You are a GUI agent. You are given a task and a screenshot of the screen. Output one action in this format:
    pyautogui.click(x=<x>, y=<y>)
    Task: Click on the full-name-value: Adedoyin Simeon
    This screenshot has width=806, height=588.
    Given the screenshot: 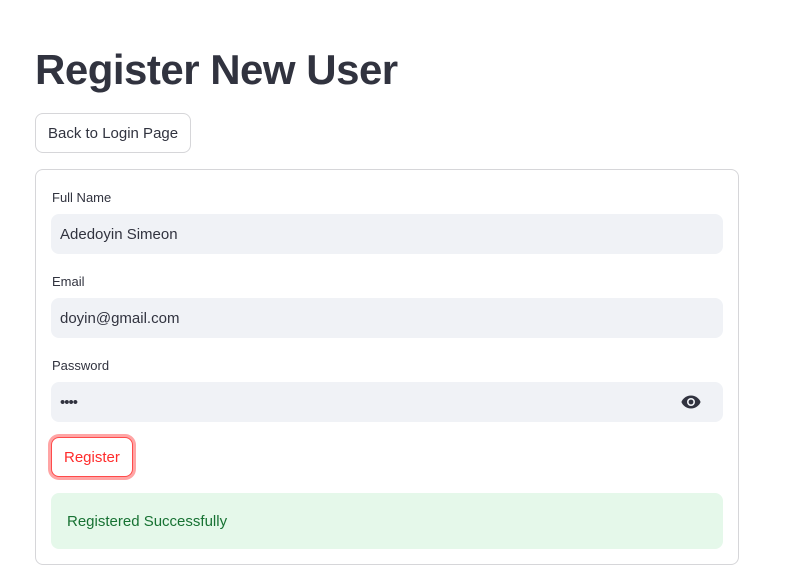 What is the action you would take?
    pyautogui.click(x=119, y=234)
    